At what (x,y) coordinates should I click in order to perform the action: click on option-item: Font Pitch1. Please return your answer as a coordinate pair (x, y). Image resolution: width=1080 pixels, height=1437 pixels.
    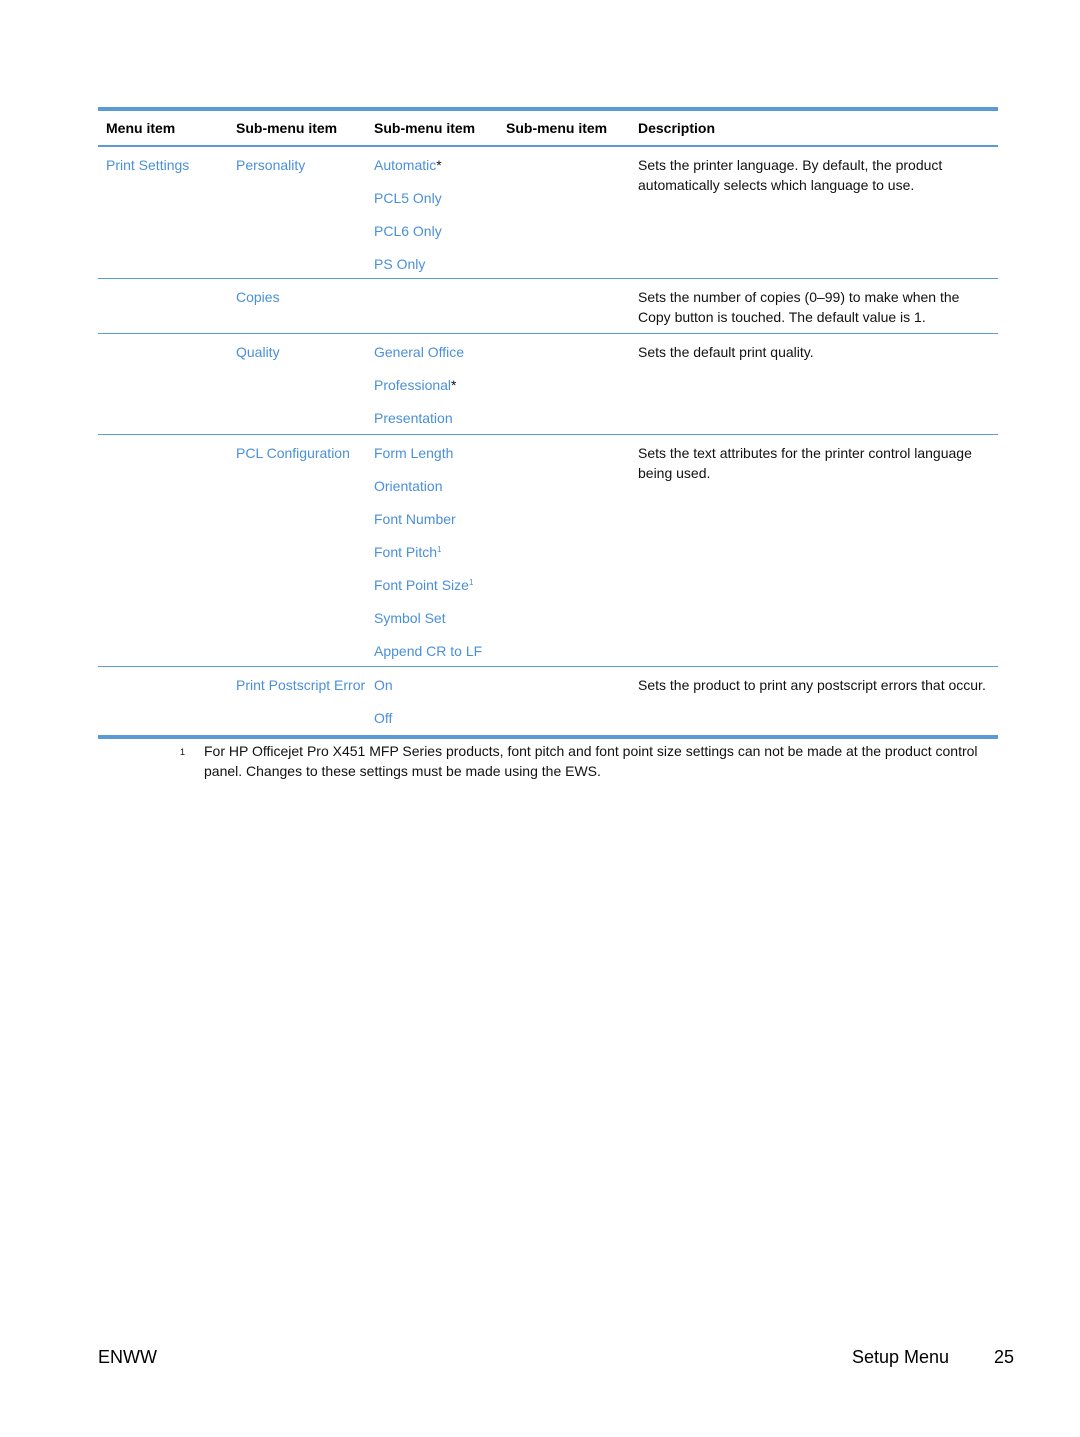
    Looking at the image, I should click on (436, 558).